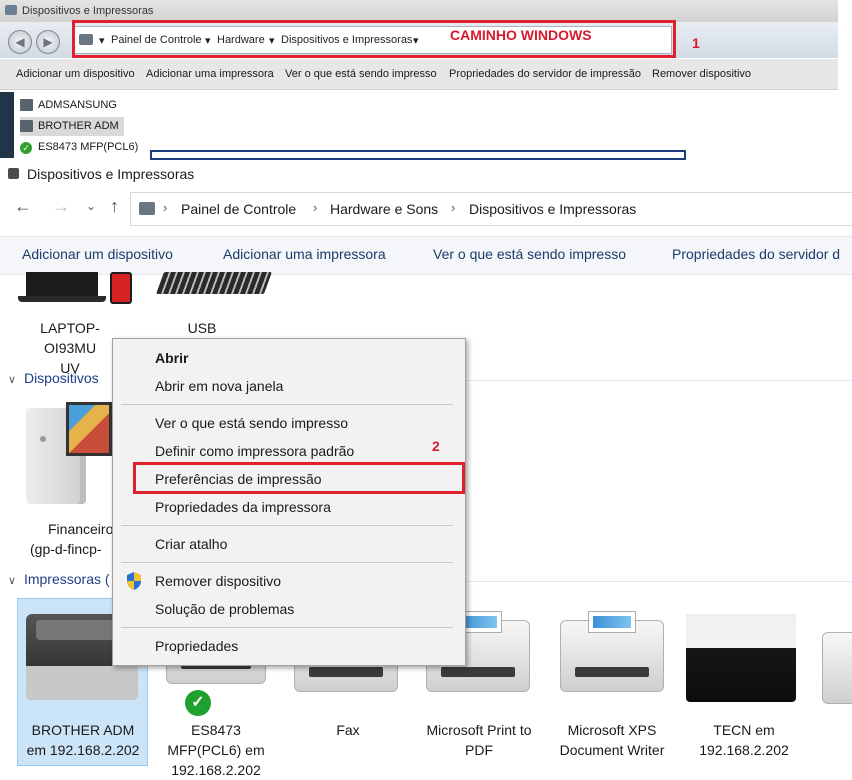 This screenshot has height=780, width=852. I want to click on printer-icon-partial, so click(837, 668).